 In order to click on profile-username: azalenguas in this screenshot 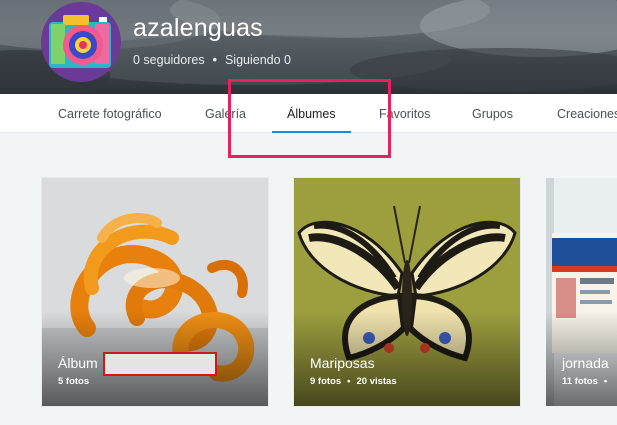, I will do `click(198, 28)`.